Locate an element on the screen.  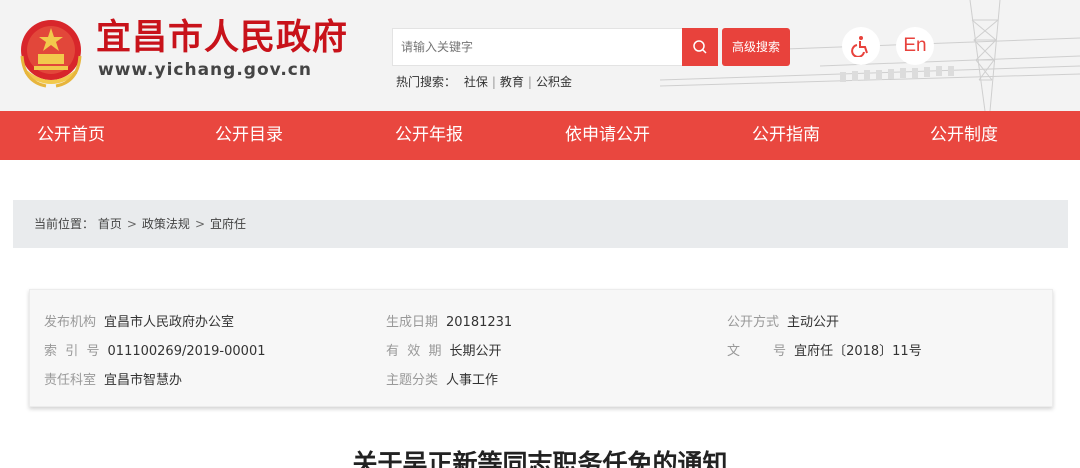
advanced-search-button: 高级搜索 is located at coordinates (756, 47).